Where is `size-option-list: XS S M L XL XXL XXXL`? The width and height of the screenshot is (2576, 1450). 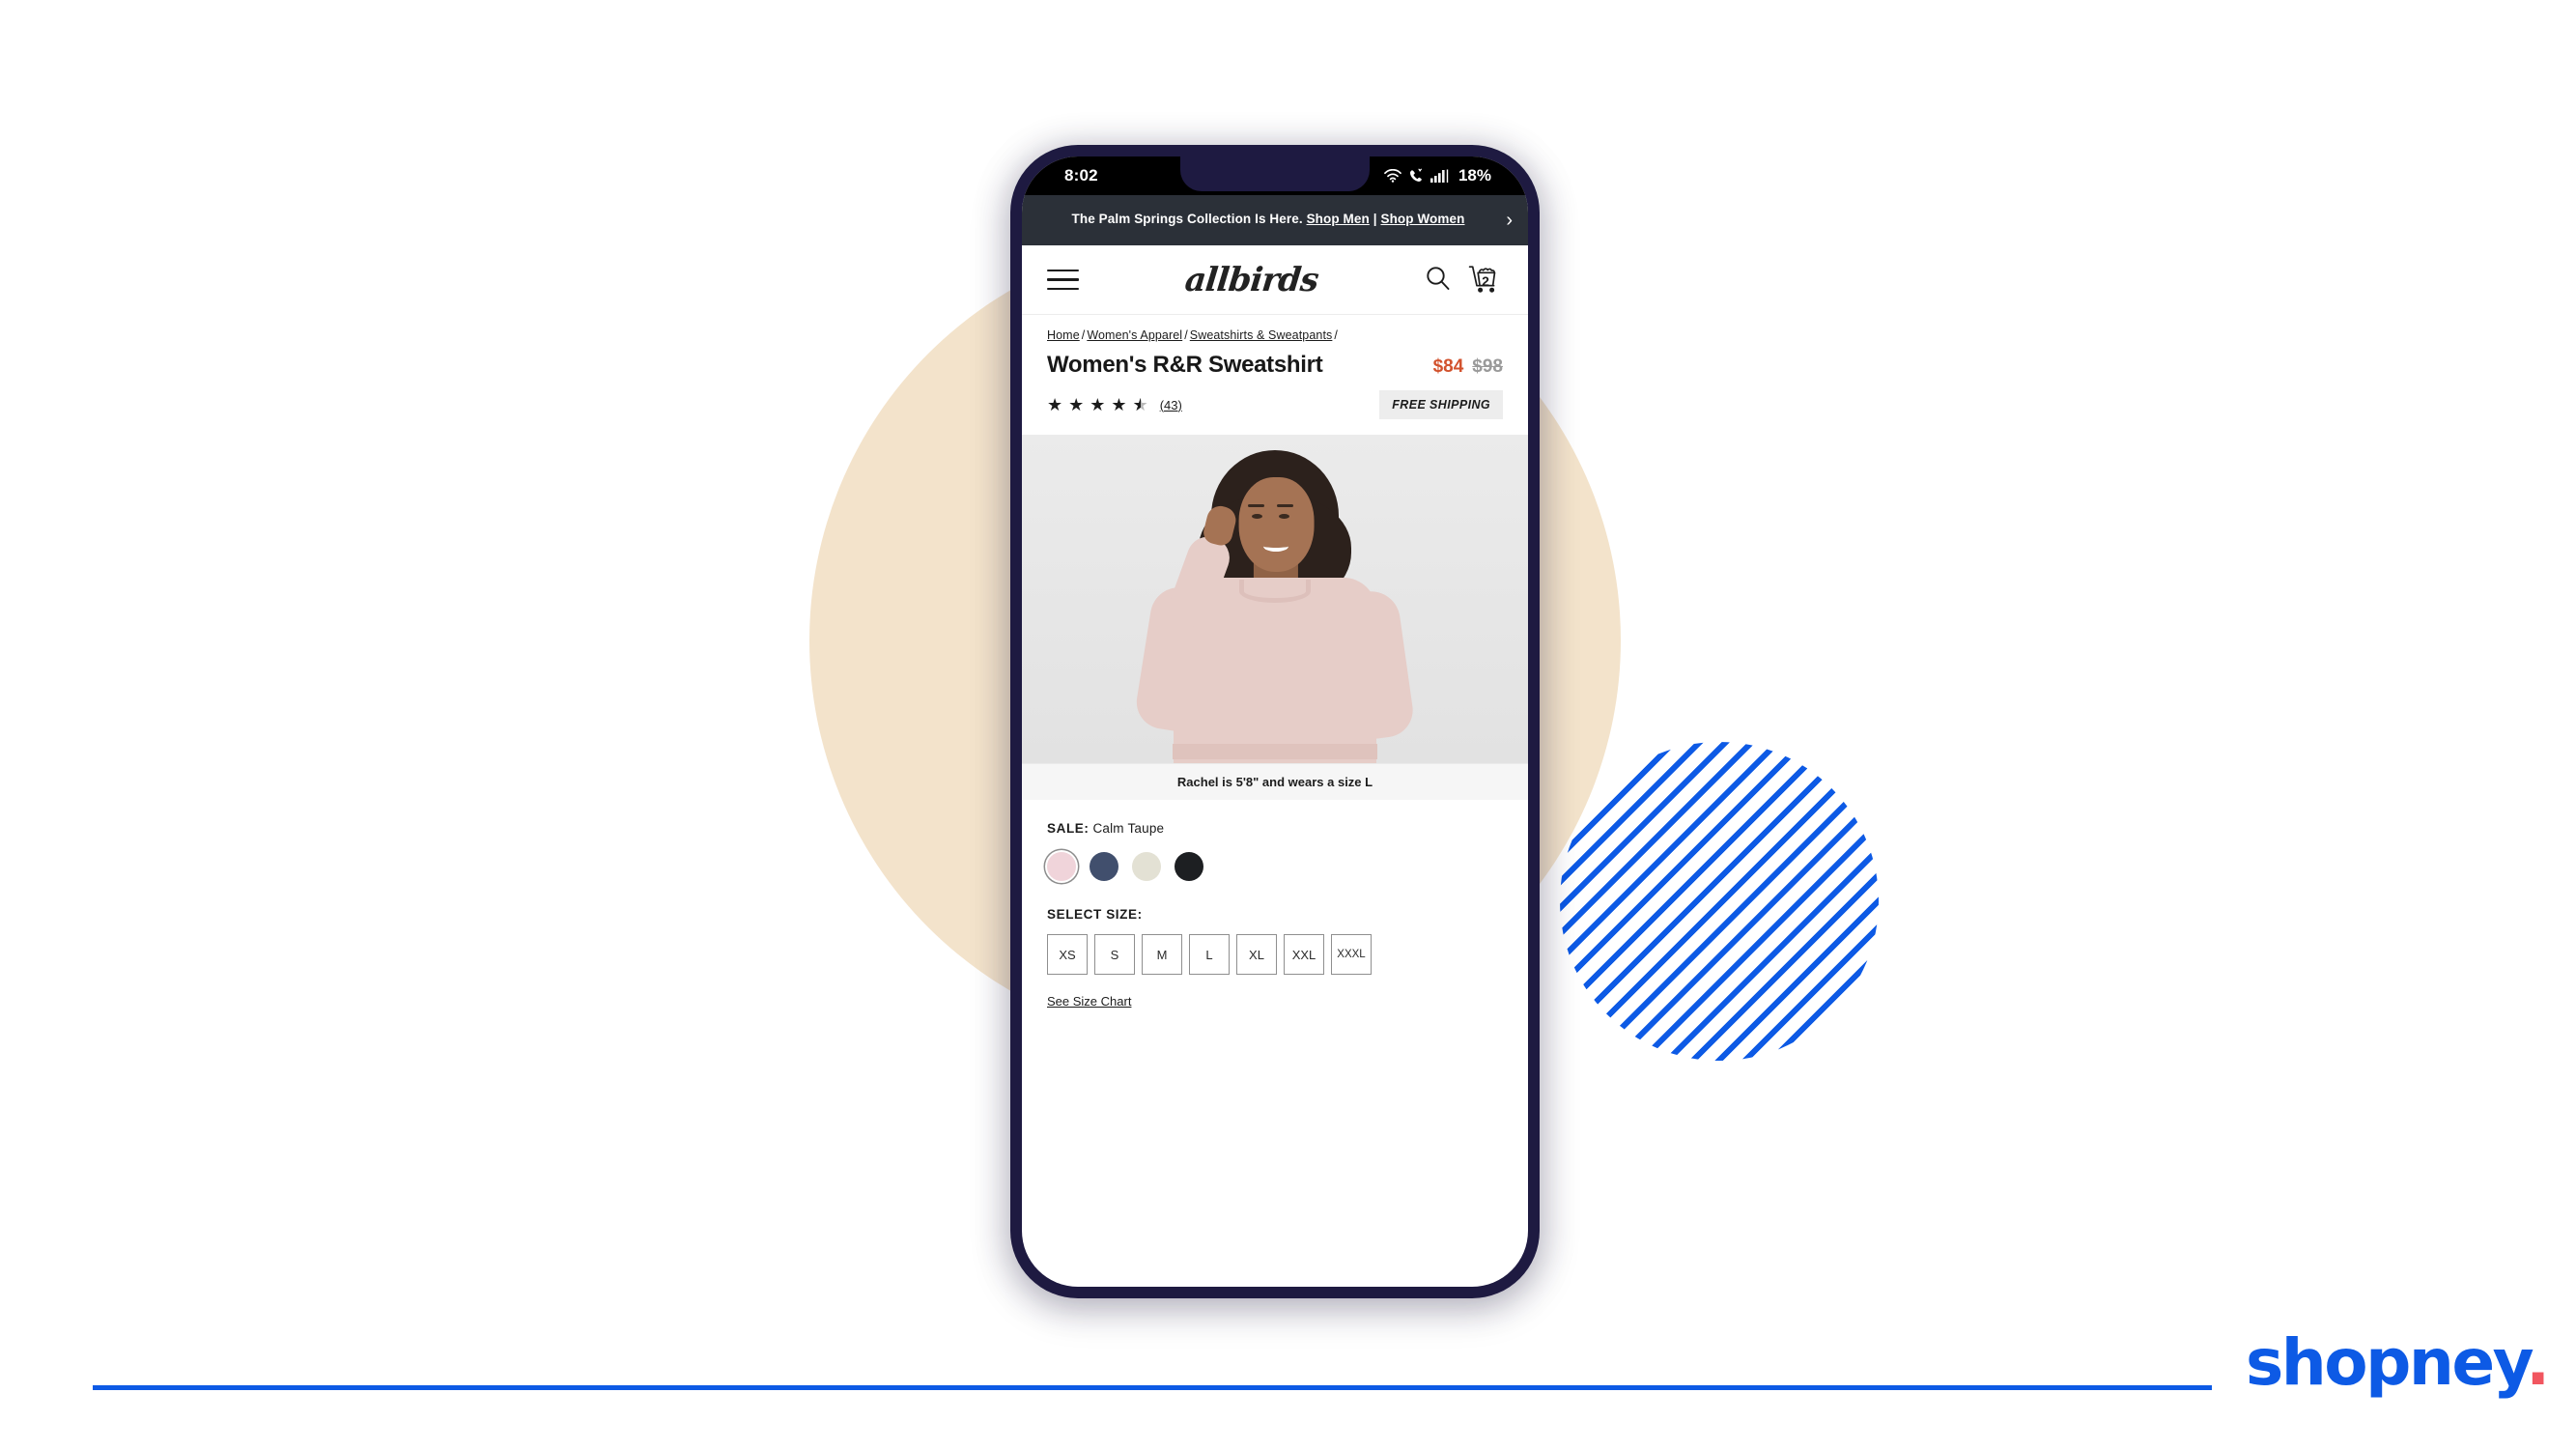 size-option-list: XS S M L XL XXL XXXL is located at coordinates (1275, 955).